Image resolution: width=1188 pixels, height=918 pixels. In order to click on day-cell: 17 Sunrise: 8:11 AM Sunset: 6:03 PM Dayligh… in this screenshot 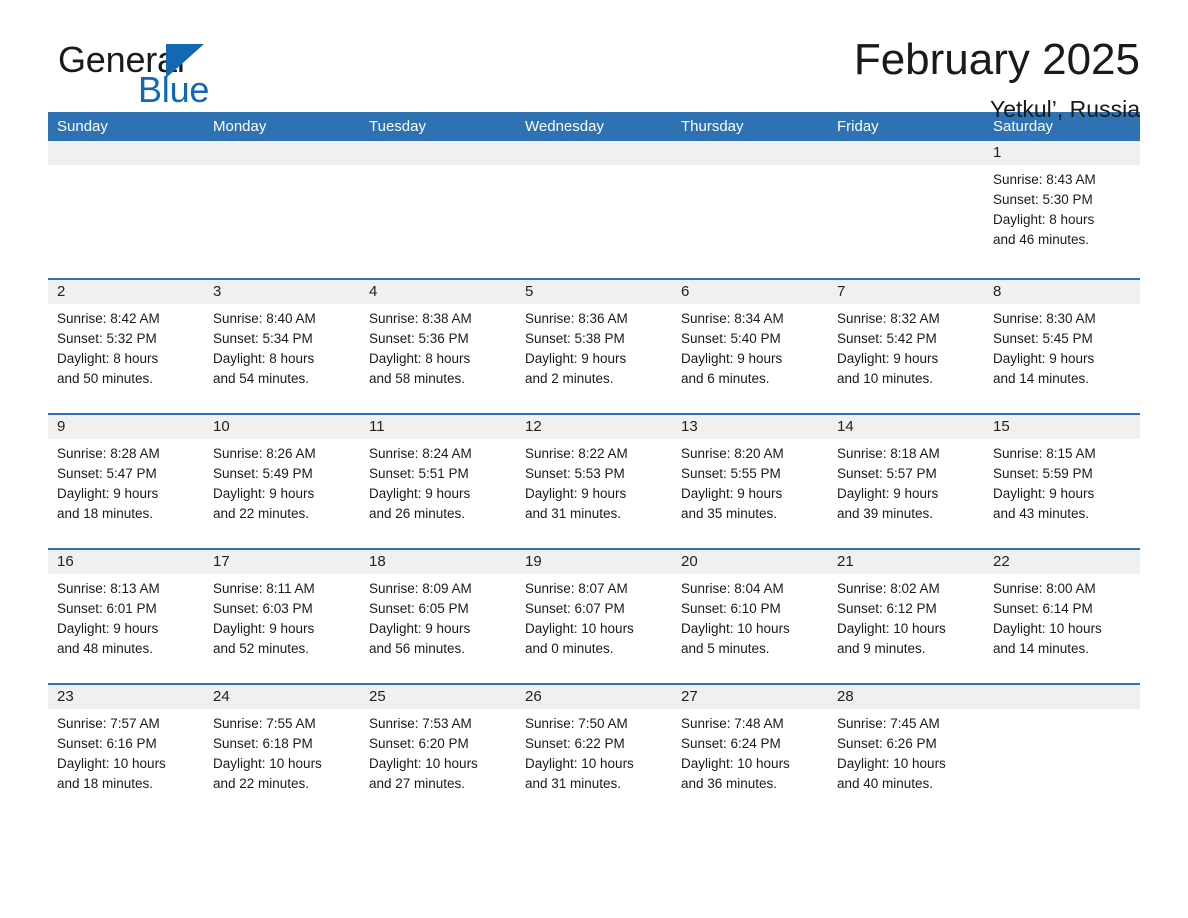, I will do `click(282, 616)`.